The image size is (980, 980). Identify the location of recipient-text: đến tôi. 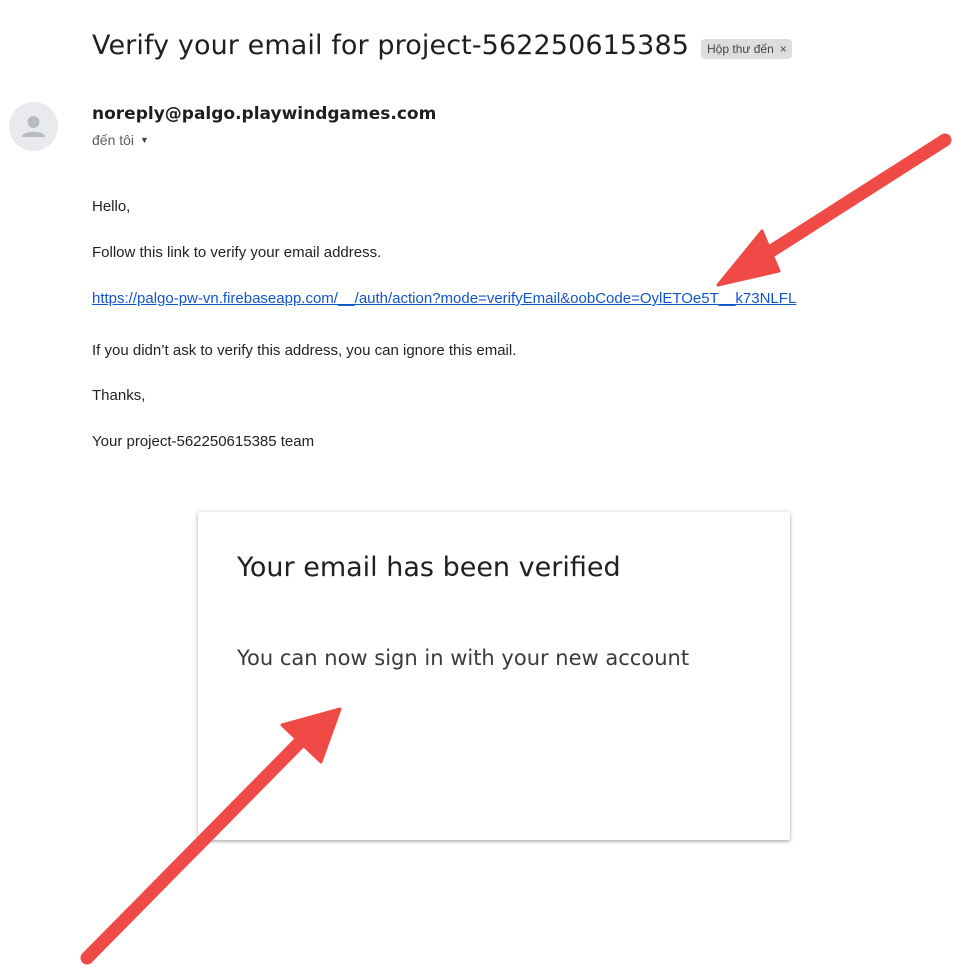
(113, 140).